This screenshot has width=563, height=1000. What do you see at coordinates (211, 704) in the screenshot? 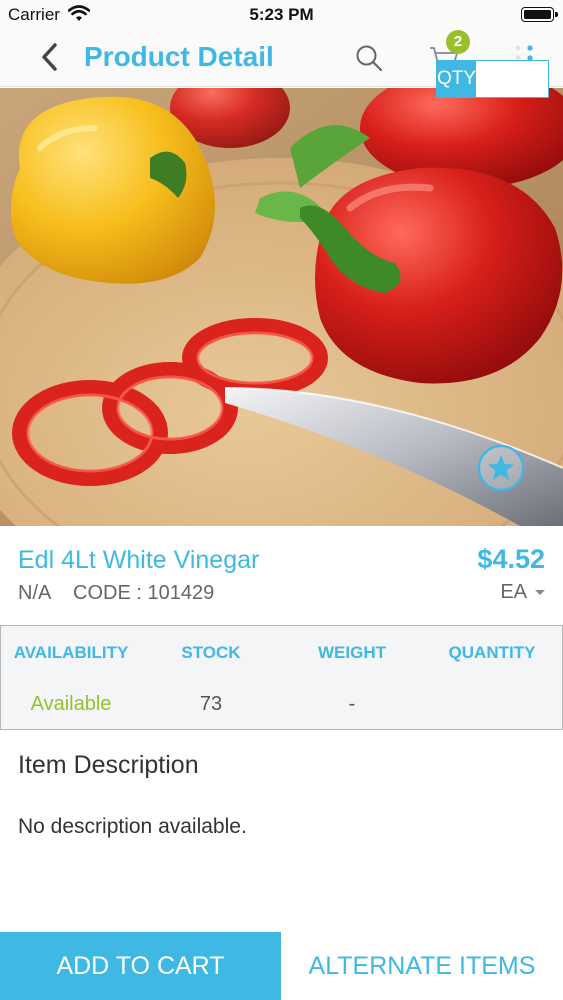
I see `stock-value: 73` at bounding box center [211, 704].